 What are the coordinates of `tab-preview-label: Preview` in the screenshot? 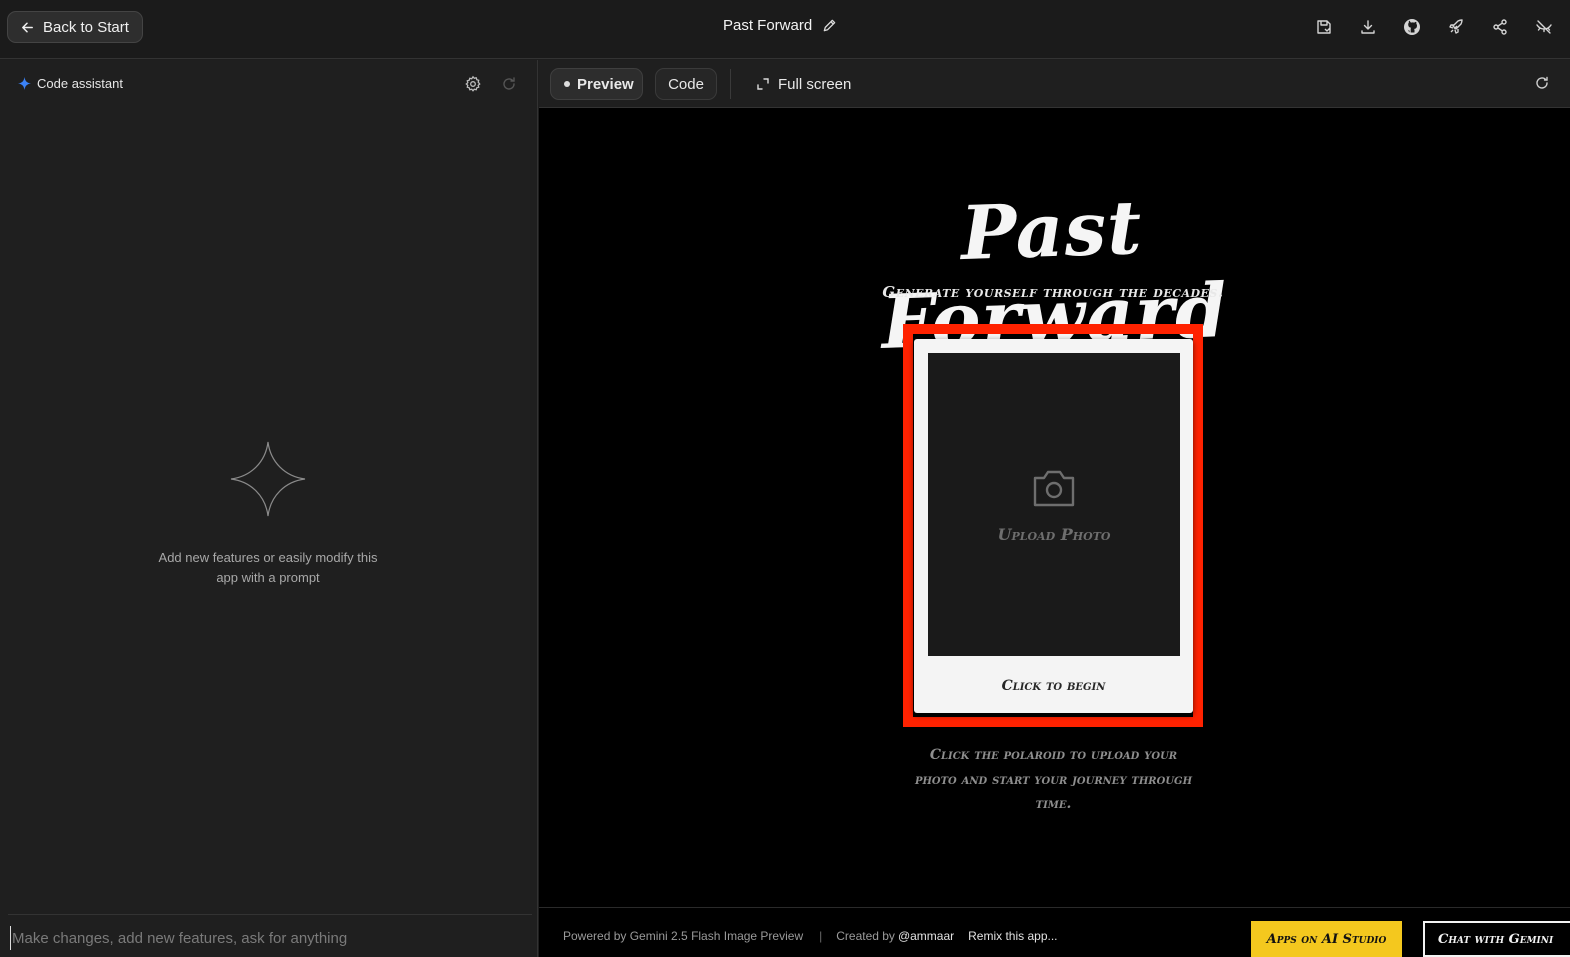 It's located at (605, 84).